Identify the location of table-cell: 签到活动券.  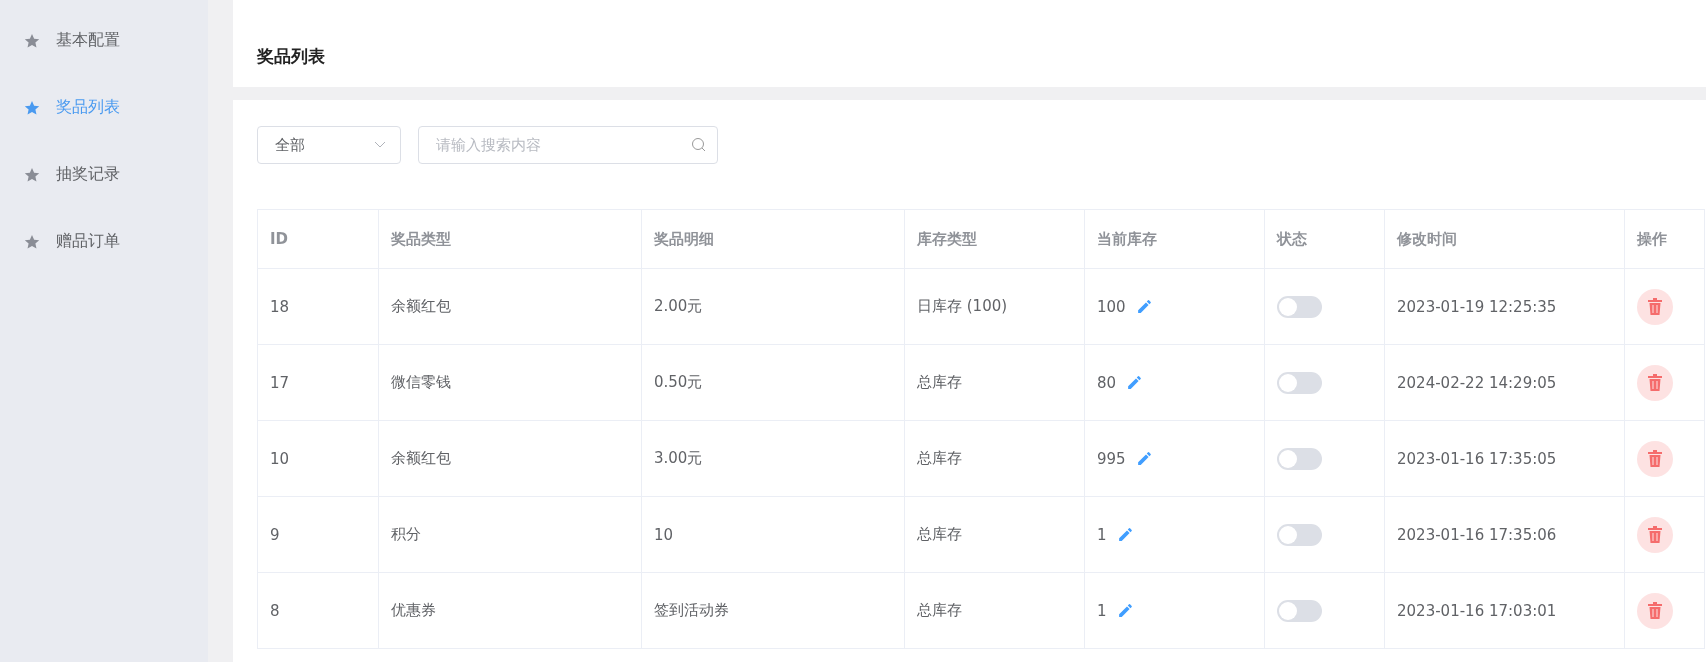
(773, 610).